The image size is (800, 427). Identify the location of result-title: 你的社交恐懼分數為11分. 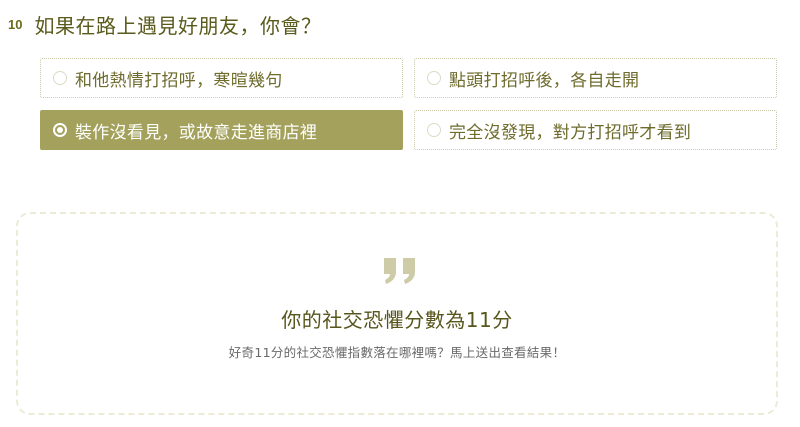
(397, 320).